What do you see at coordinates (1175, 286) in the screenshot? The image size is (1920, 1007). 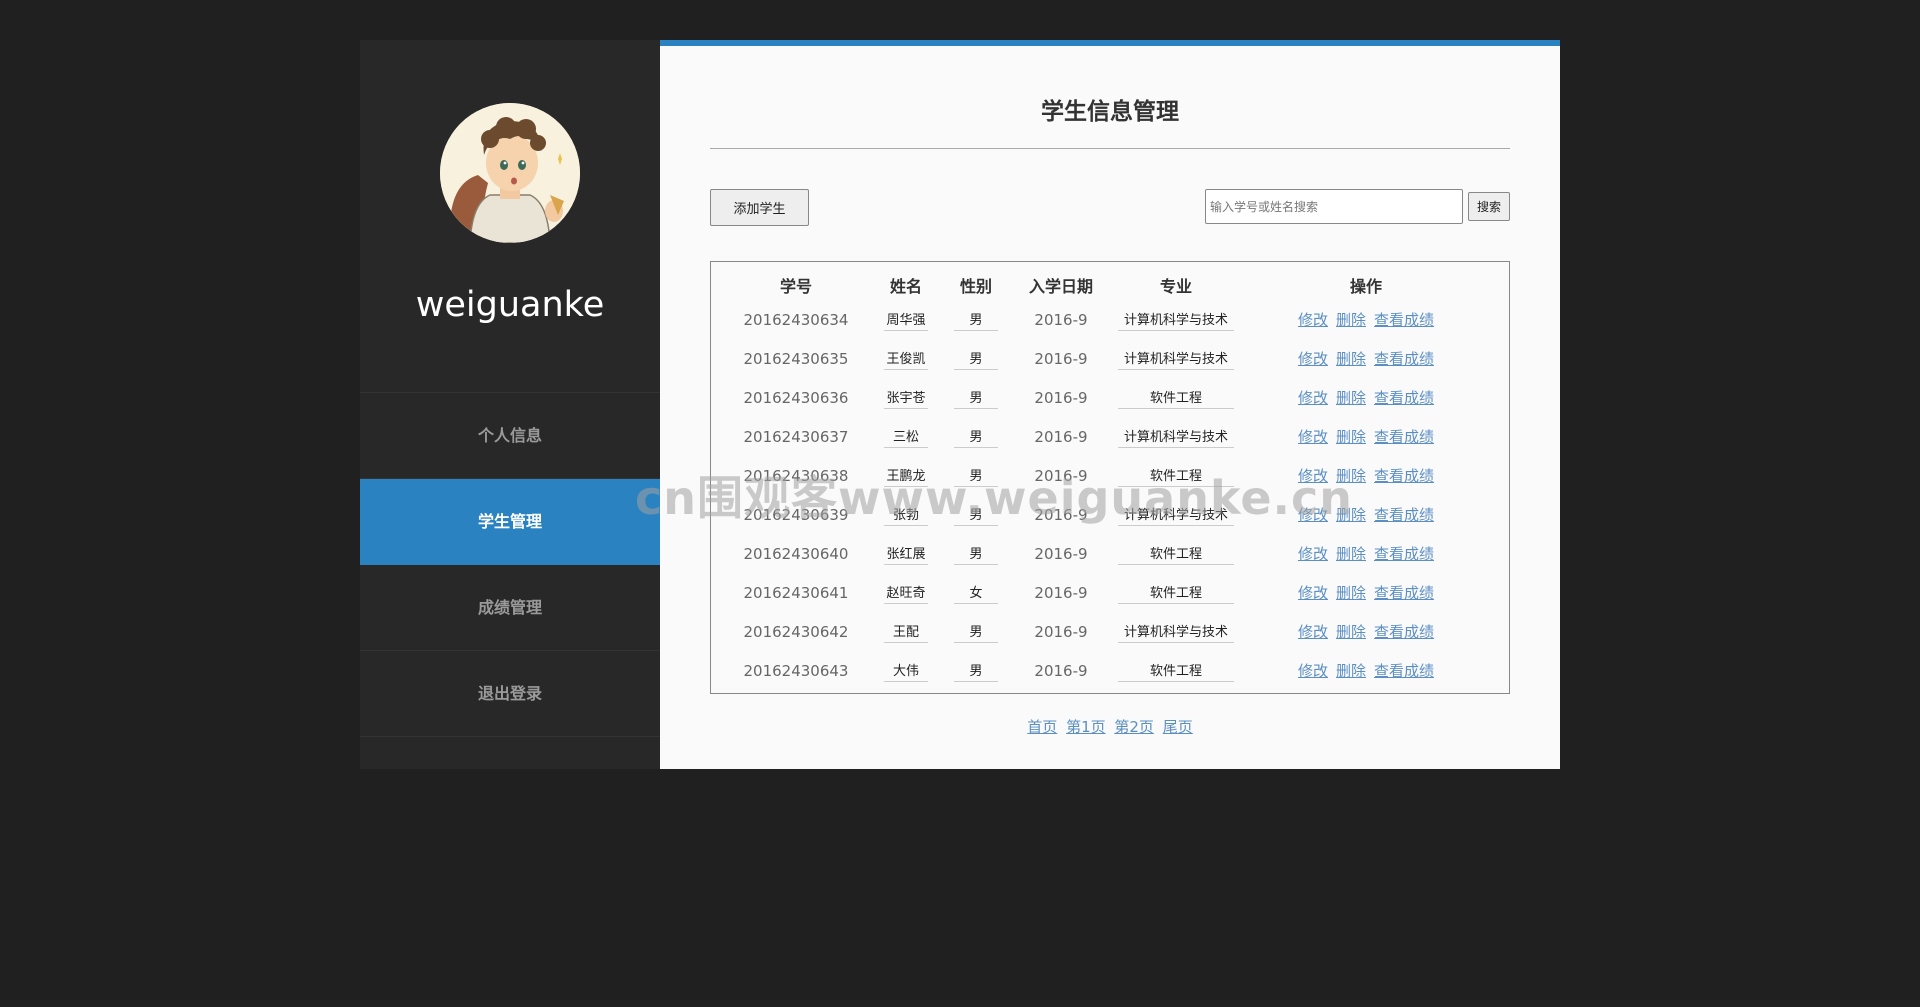 I see `column-header-major: 专业` at bounding box center [1175, 286].